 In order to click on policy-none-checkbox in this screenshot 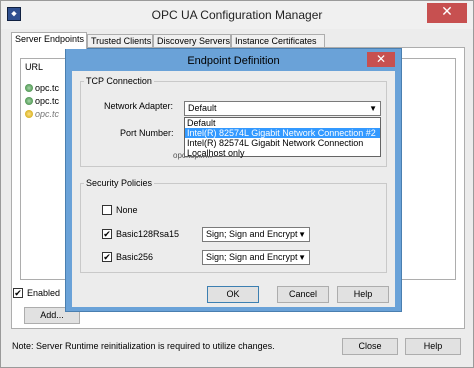, I will do `click(107, 210)`.